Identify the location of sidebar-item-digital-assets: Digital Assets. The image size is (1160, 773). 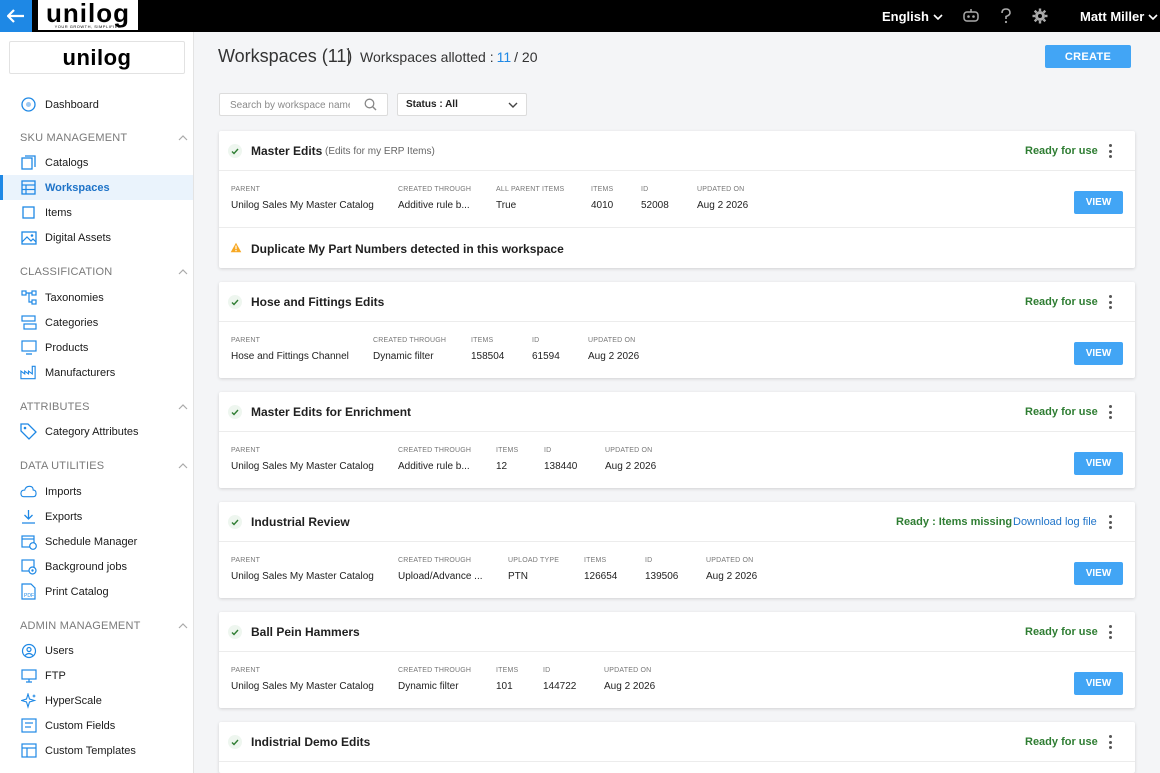
(96, 237).